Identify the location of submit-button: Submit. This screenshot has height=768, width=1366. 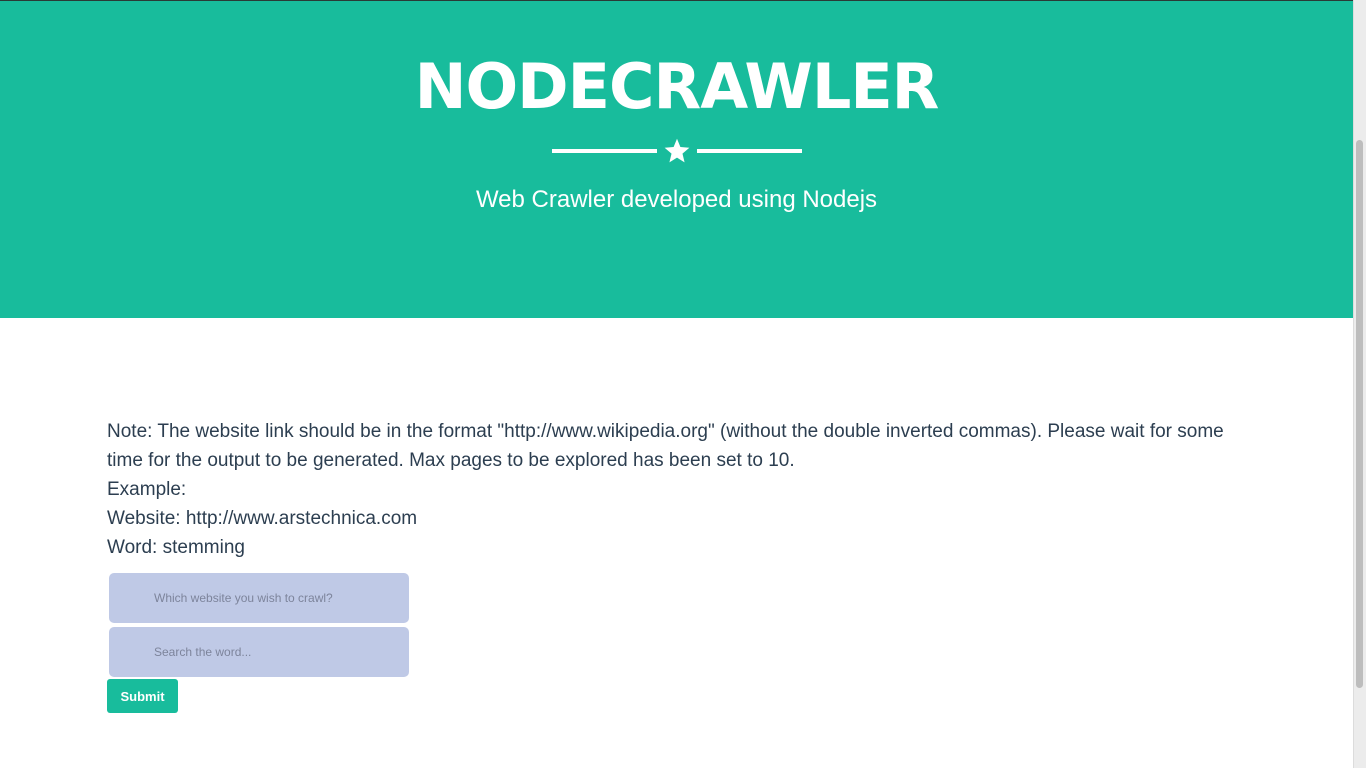
(142, 696).